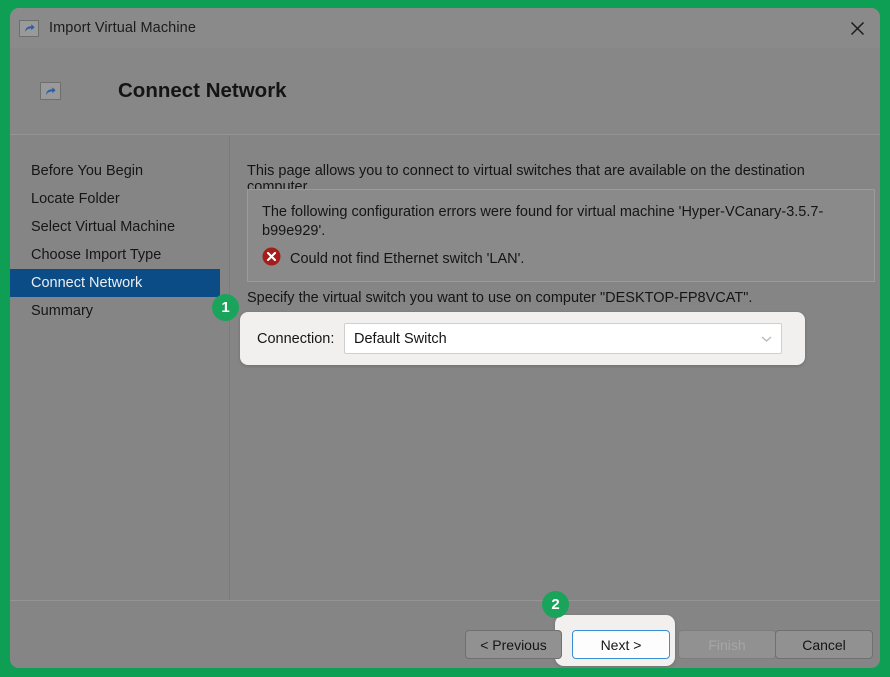 The image size is (890, 677). Describe the element at coordinates (400, 338) in the screenshot. I see `connection-selected-value: Default Switch` at that location.